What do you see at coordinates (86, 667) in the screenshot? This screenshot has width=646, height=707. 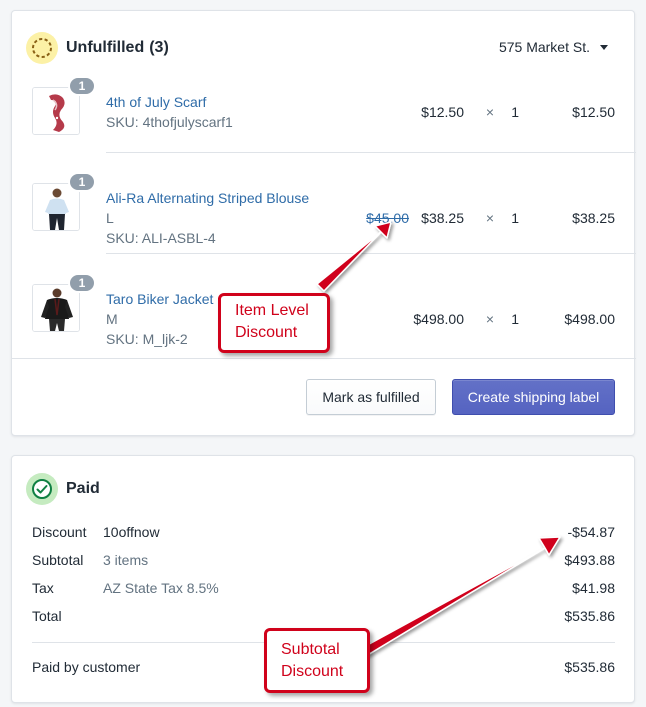 I see `paid-by-customer-label: Paid by customer` at bounding box center [86, 667].